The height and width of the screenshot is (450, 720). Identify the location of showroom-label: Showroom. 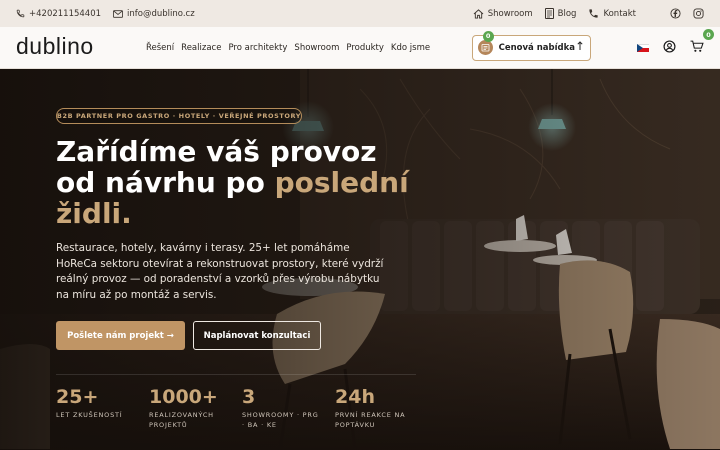
(510, 13).